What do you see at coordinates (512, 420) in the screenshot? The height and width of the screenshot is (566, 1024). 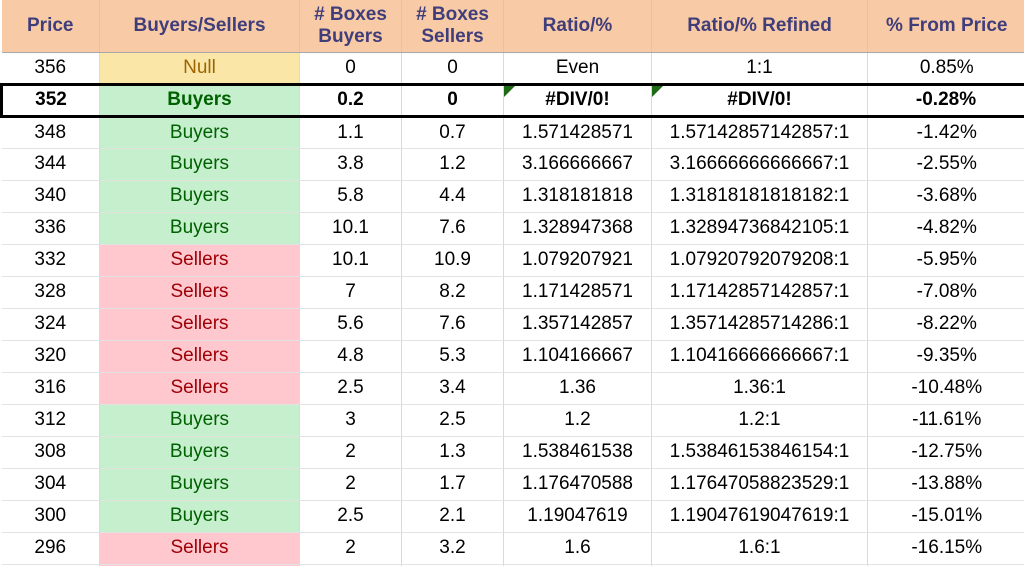 I see `table-row: 312 Buyers 3 2.5 1.2 1.2:1 -11.61%` at bounding box center [512, 420].